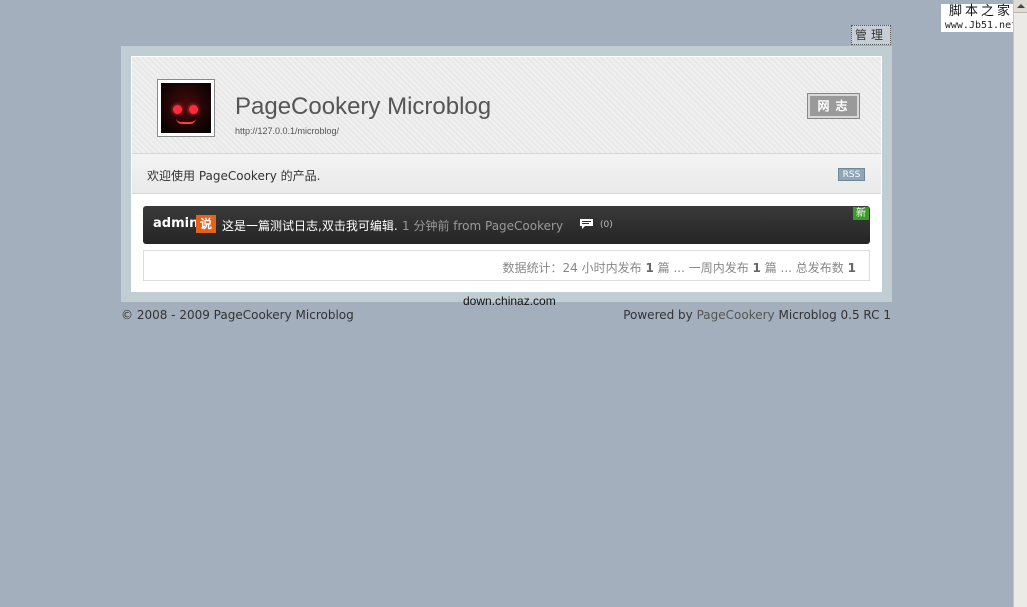 This screenshot has height=607, width=1027. Describe the element at coordinates (310, 225) in the screenshot. I see `post-body: 这是一篇测试日志,双击我可编辑.` at that location.